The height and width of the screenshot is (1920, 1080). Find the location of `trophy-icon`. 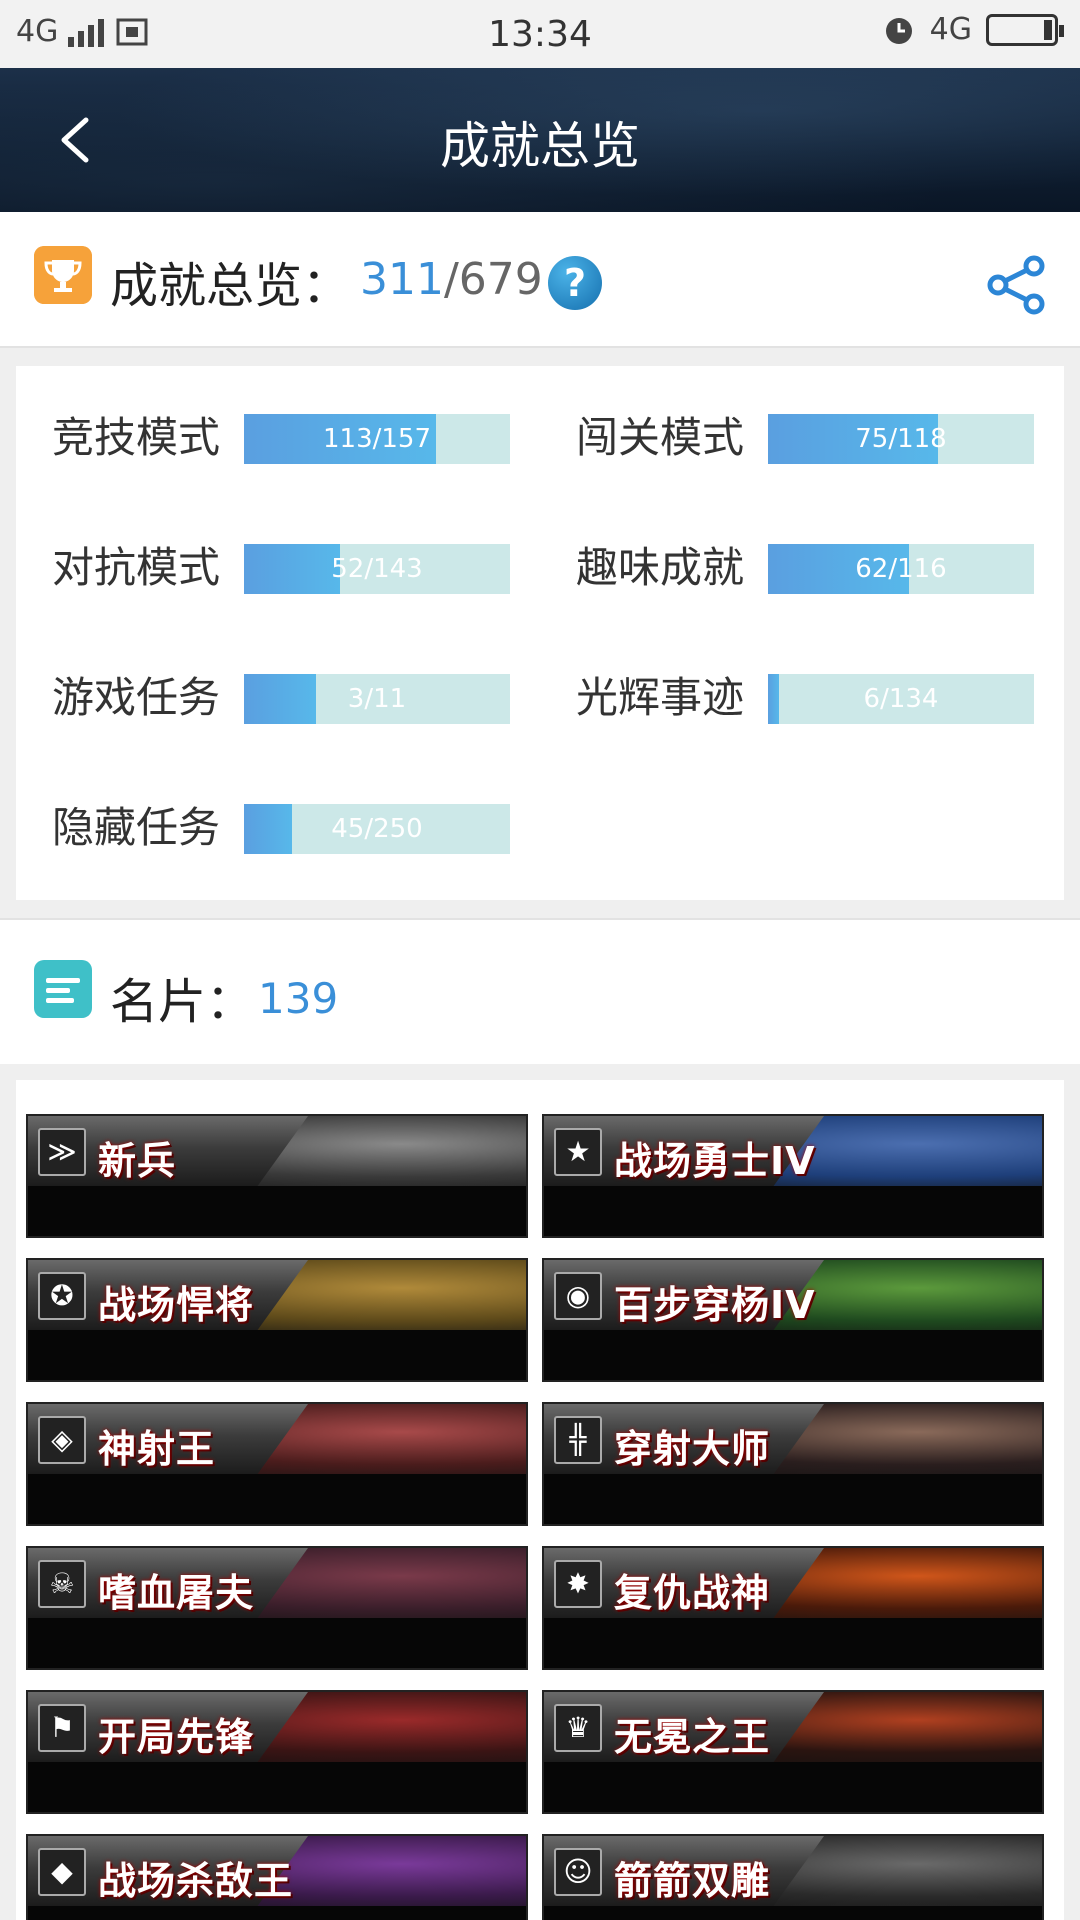

trophy-icon is located at coordinates (63, 275).